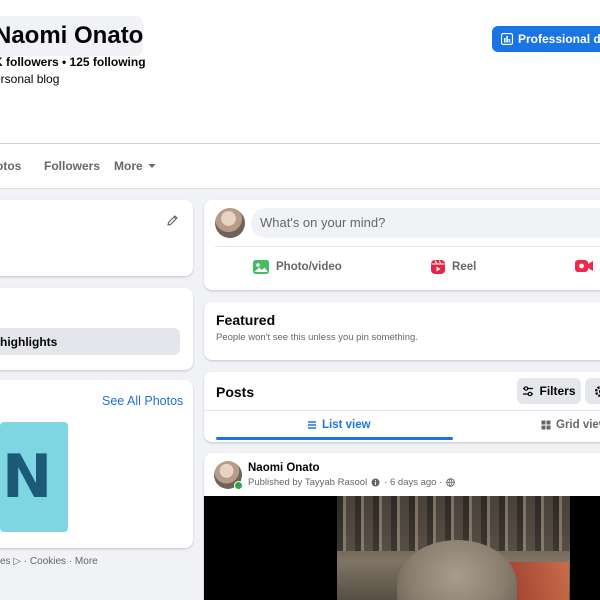 Image resolution: width=600 pixels, height=600 pixels. Describe the element at coordinates (402, 407) in the screenshot. I see `posts-header-card: Posts Filters List view Grid view` at that location.